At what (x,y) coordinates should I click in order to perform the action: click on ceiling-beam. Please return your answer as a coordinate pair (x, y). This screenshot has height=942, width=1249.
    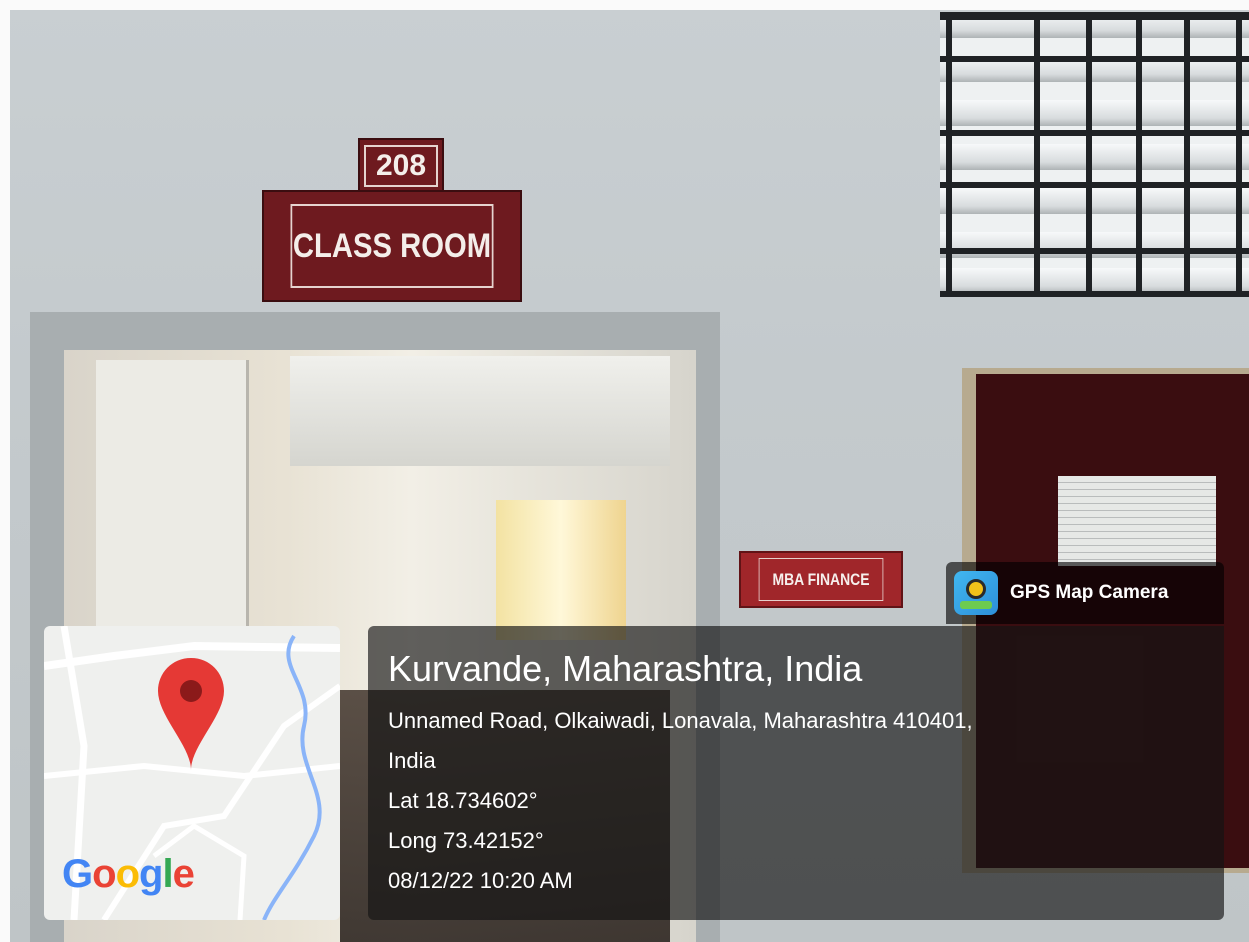
    Looking at the image, I should click on (480, 411).